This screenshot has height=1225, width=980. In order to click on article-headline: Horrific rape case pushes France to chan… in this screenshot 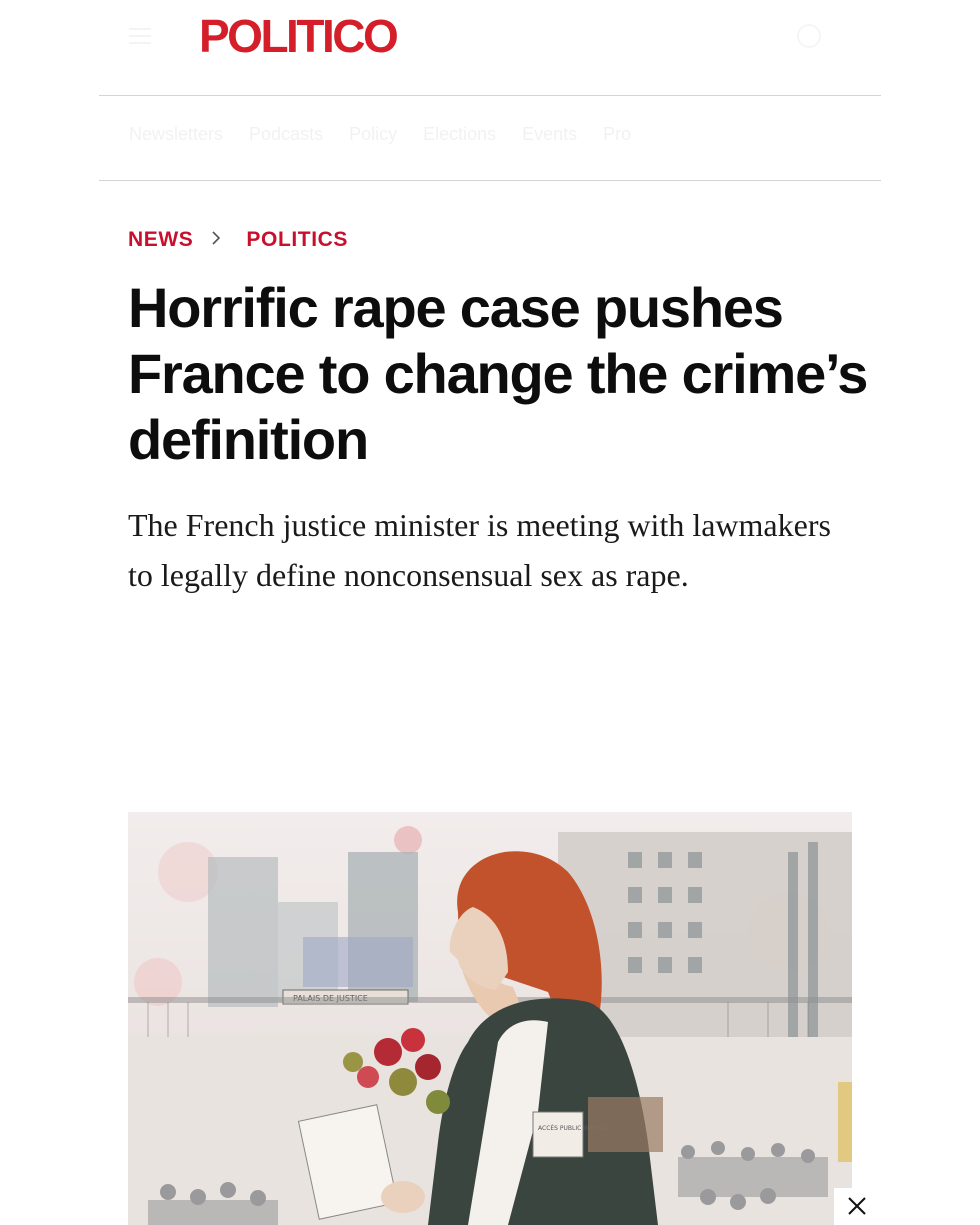, I will do `click(498, 373)`.